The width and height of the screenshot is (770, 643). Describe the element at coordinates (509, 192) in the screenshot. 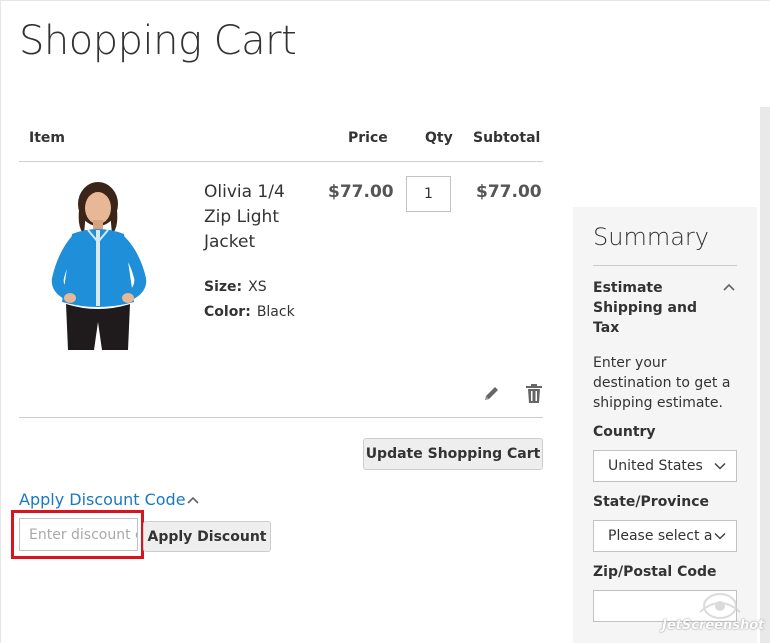

I see `item-subtotal: $77.00` at that location.